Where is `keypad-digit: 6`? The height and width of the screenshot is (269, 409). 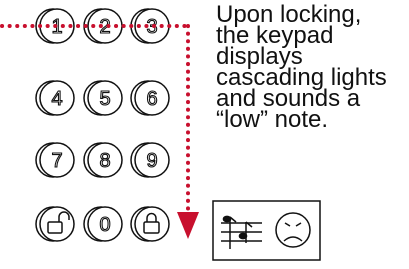
keypad-digit: 6 is located at coordinates (151, 99).